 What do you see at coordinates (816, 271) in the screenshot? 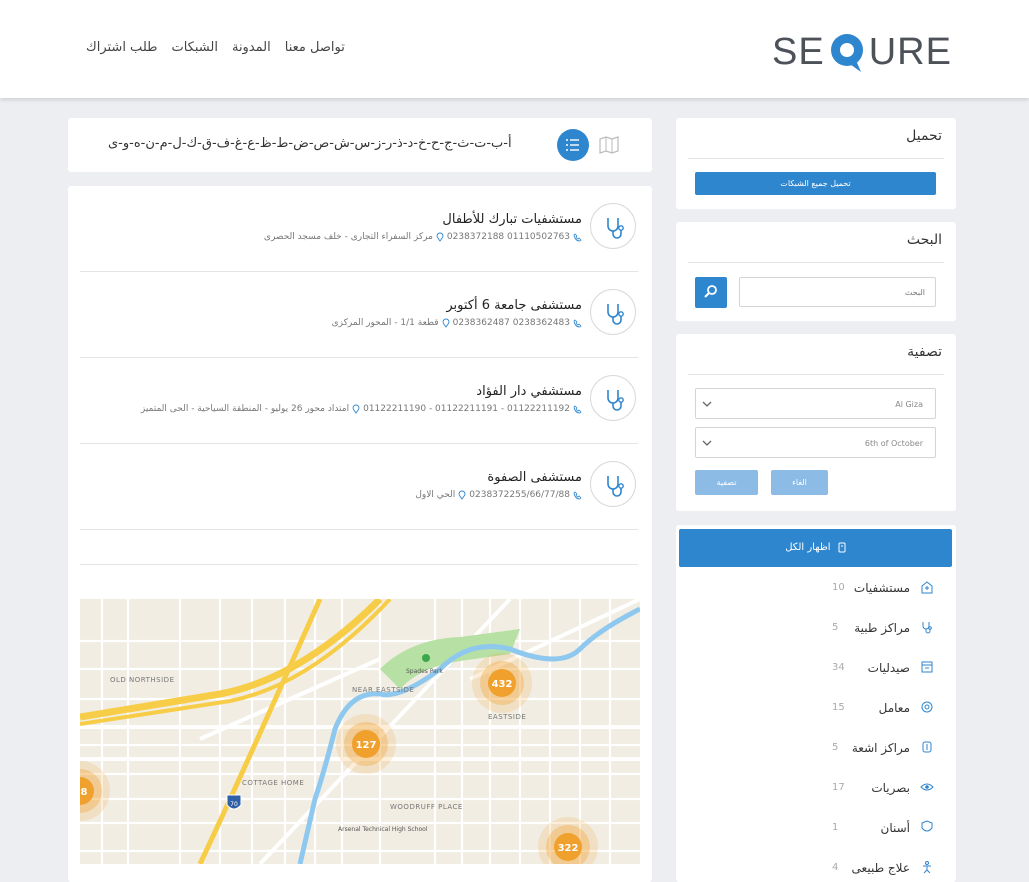
I see `search-panel: البحث` at bounding box center [816, 271].